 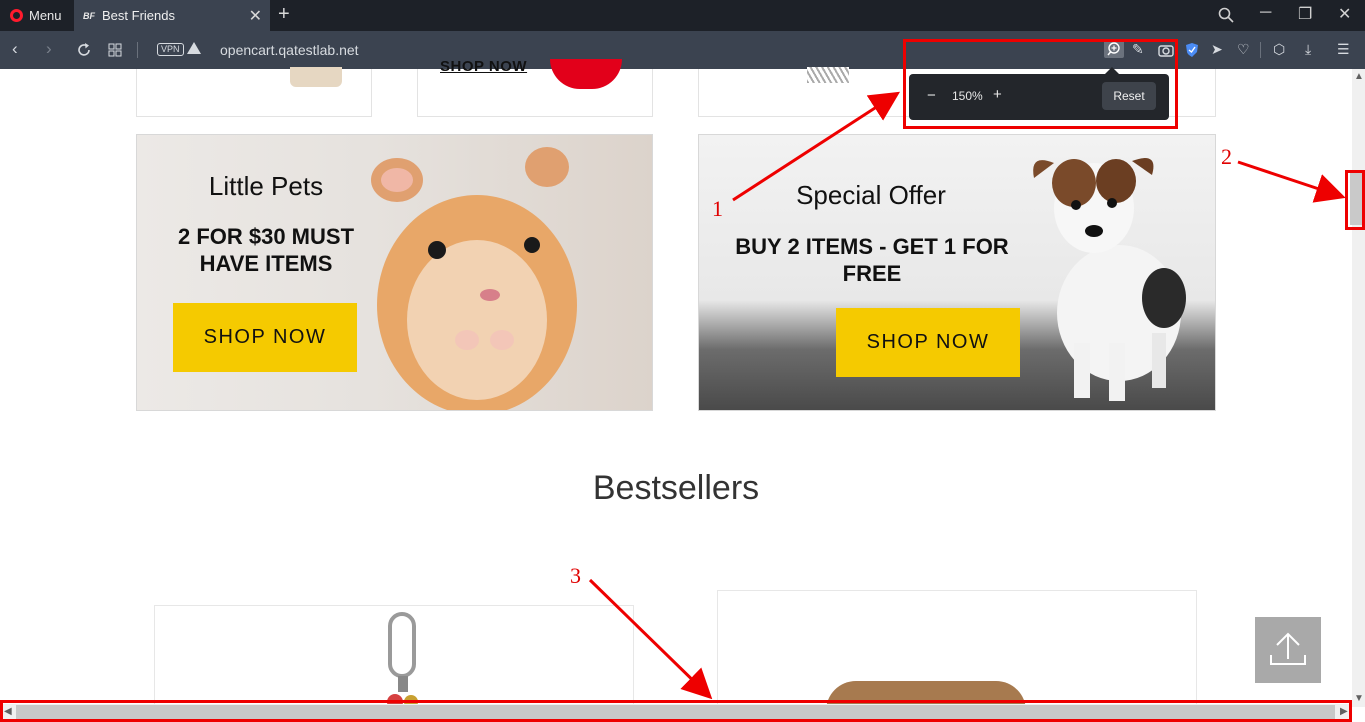 I want to click on new-tab-button: +, so click(x=284, y=14).